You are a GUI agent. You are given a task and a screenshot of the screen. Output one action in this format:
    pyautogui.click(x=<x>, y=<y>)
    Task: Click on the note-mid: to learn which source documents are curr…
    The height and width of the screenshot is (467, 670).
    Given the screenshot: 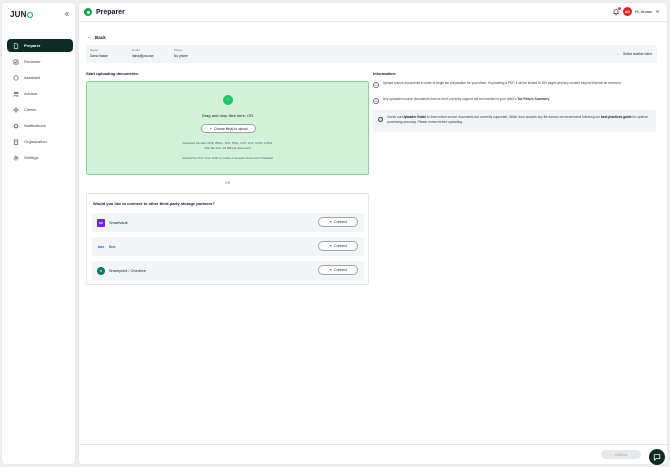 What is the action you would take?
    pyautogui.click(x=513, y=117)
    